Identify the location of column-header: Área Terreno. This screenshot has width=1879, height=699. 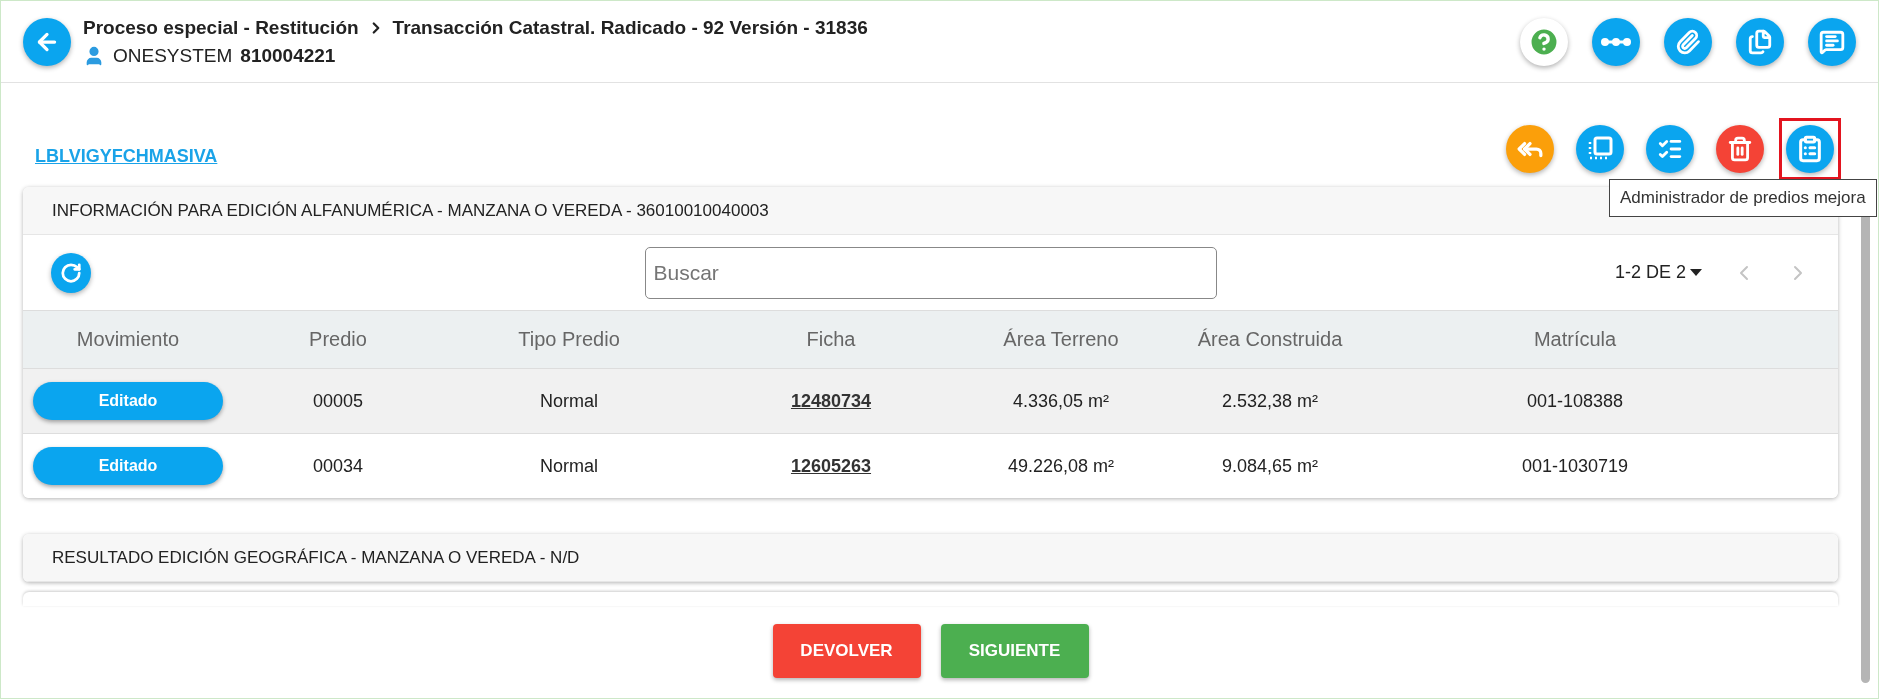
(1061, 339).